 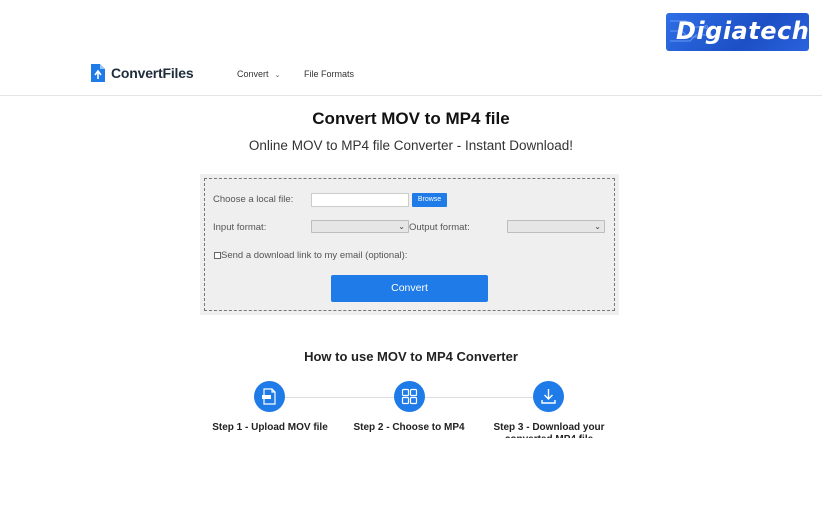 What do you see at coordinates (240, 227) in the screenshot?
I see `input-format-label: Input format:` at bounding box center [240, 227].